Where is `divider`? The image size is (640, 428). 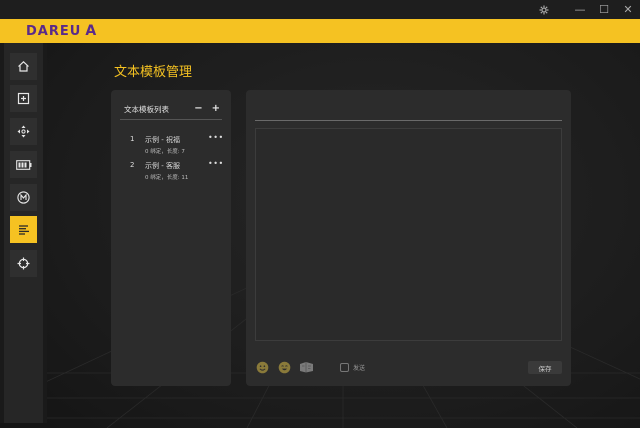
divider is located at coordinates (171, 119).